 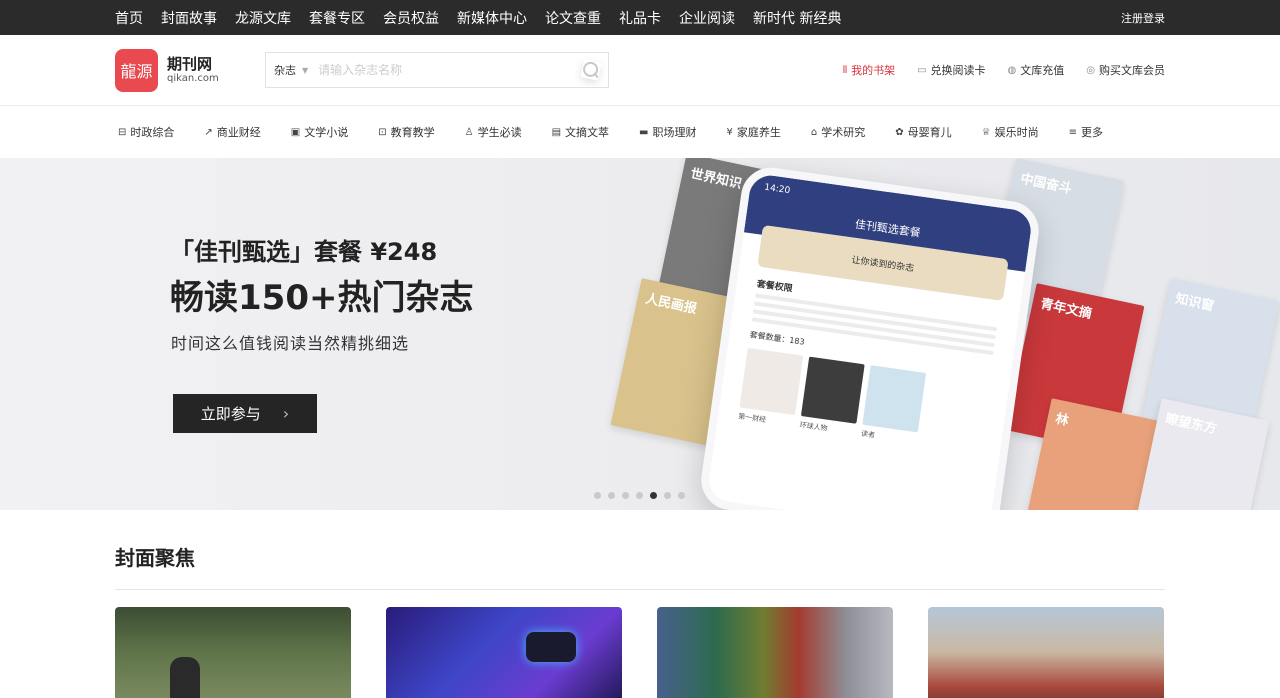 I want to click on category-item: ✿ 母婴育儿, so click(x=923, y=132).